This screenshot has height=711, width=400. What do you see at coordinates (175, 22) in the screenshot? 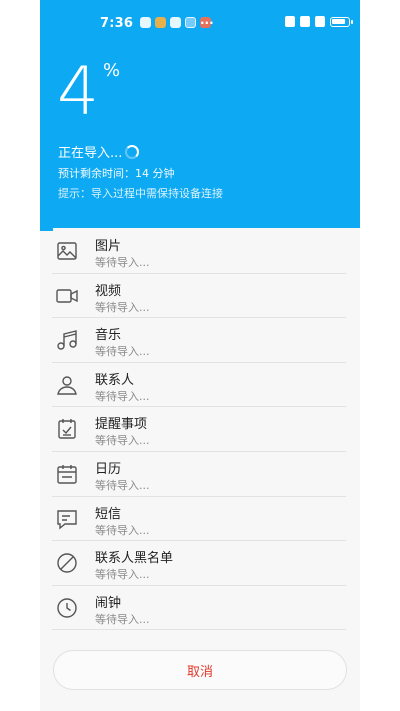
I see `wifi-icon` at bounding box center [175, 22].